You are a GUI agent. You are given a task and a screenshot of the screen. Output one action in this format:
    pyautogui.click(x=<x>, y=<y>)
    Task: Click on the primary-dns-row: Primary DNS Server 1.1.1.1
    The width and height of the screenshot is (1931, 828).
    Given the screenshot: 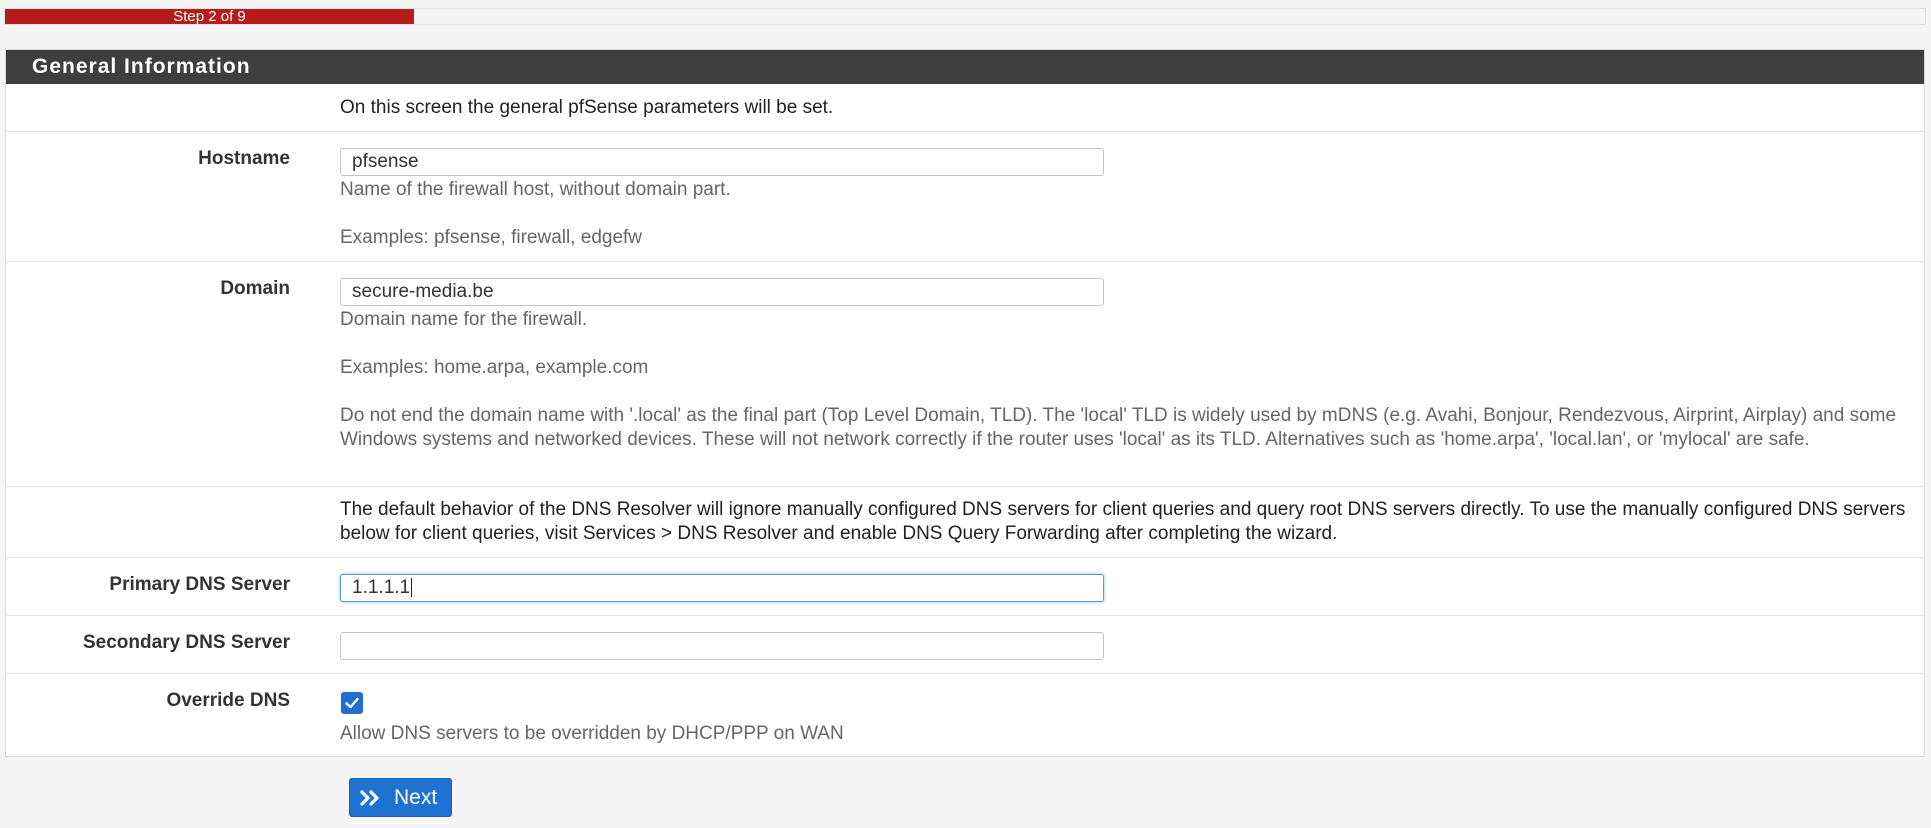 What is the action you would take?
    pyautogui.click(x=965, y=586)
    